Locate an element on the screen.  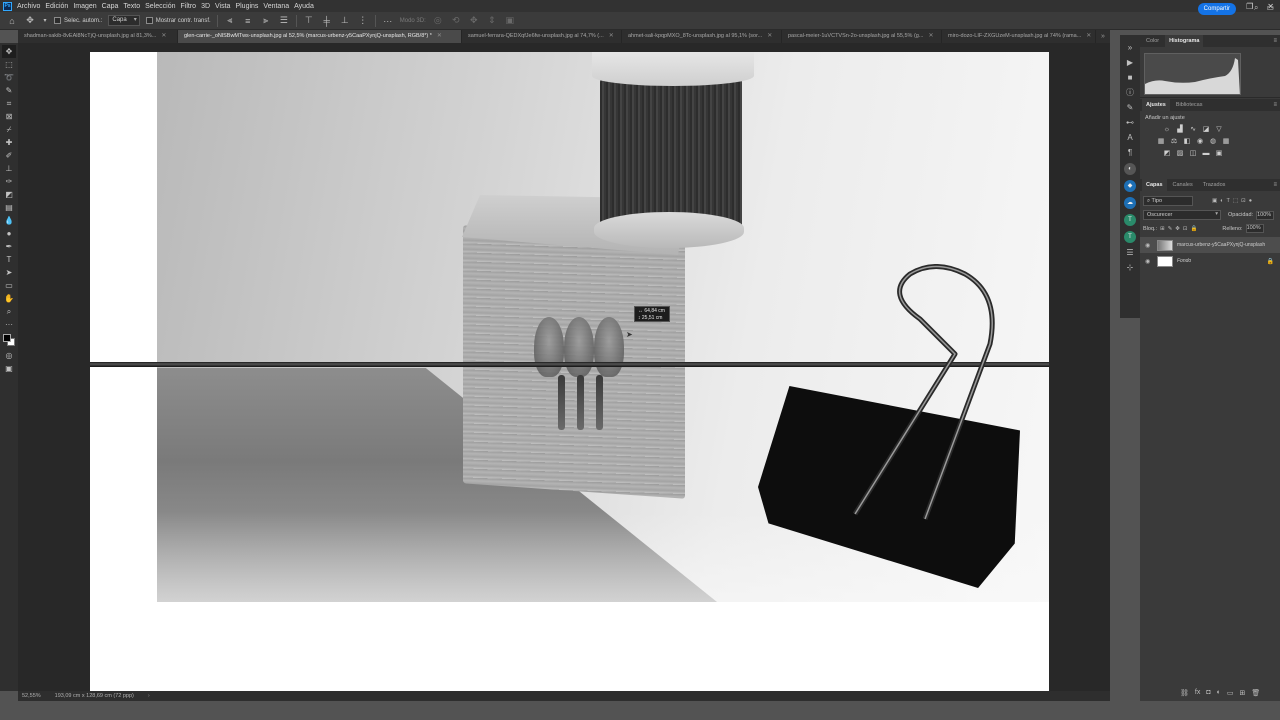
filter-type-icon: T is located at coordinates (1228, 201).